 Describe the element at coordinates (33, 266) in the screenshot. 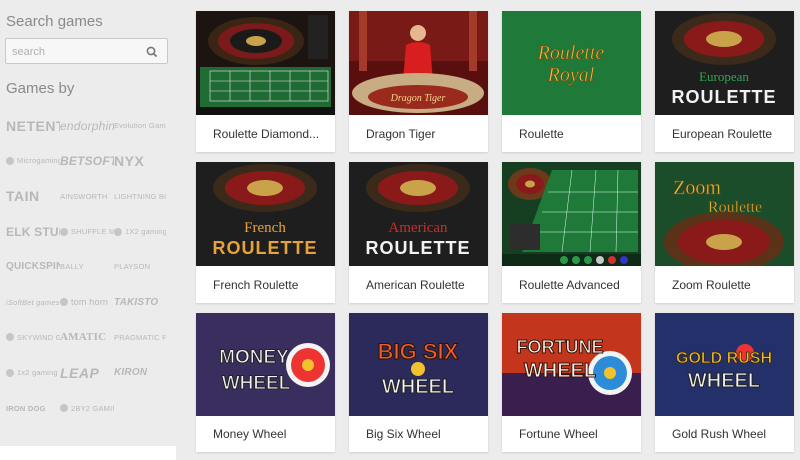

I see `provider-logo-quickspin: QUICKSPIN` at that location.